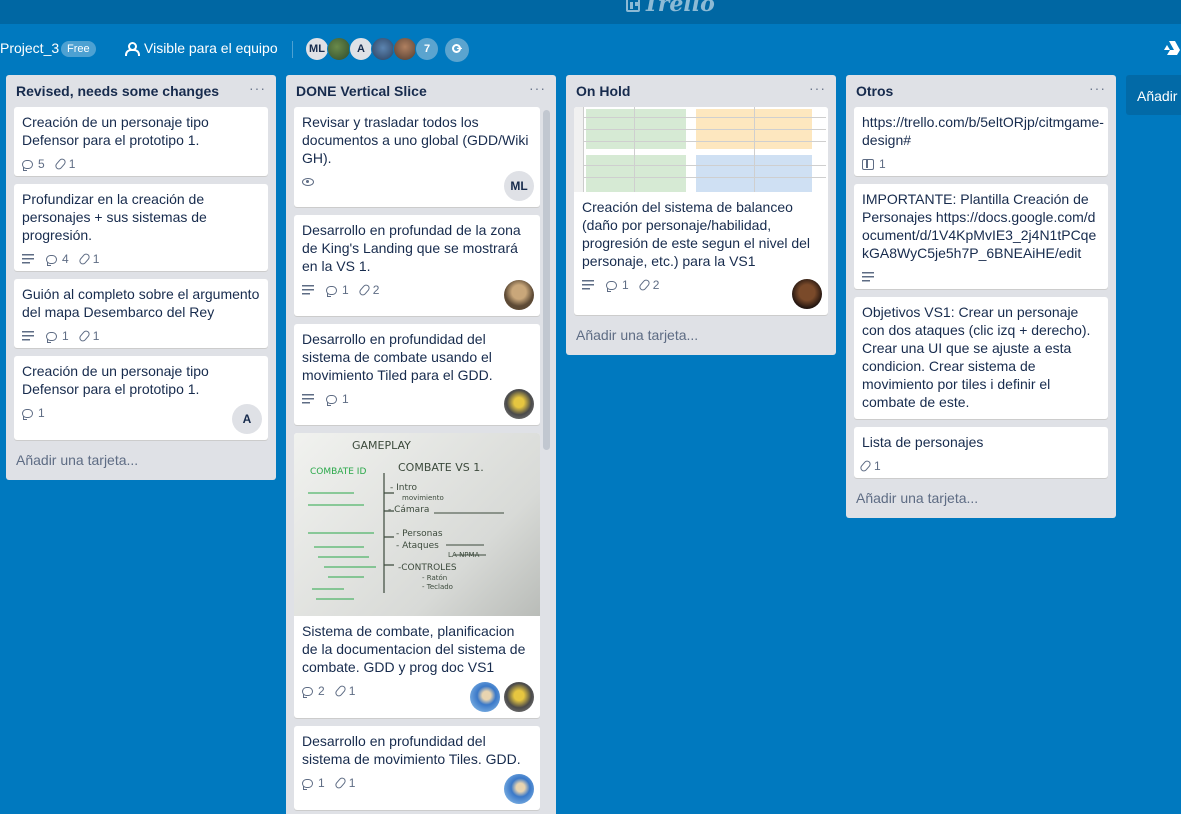 The image size is (1181, 814). What do you see at coordinates (361, 49) in the screenshot?
I see `avatar: A` at bounding box center [361, 49].